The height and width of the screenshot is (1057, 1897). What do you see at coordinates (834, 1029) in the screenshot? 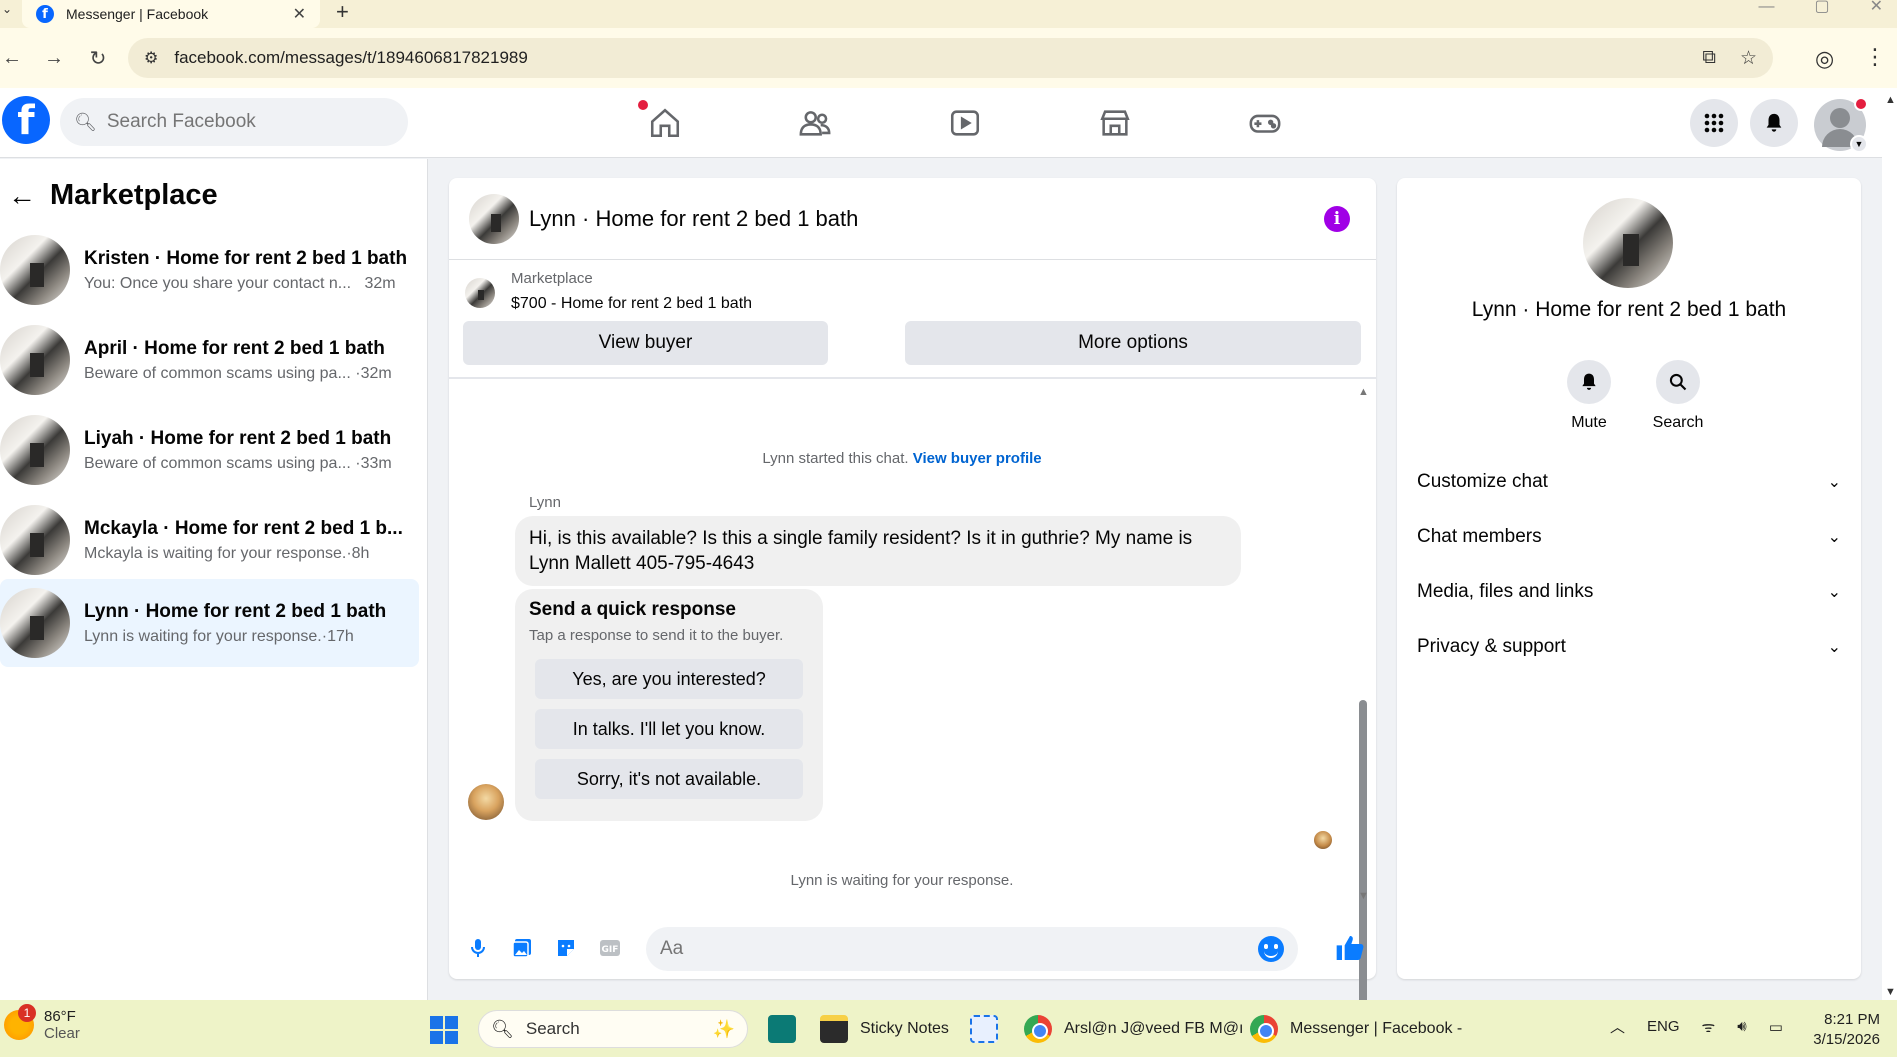
I see `sticky-notes-icon` at bounding box center [834, 1029].